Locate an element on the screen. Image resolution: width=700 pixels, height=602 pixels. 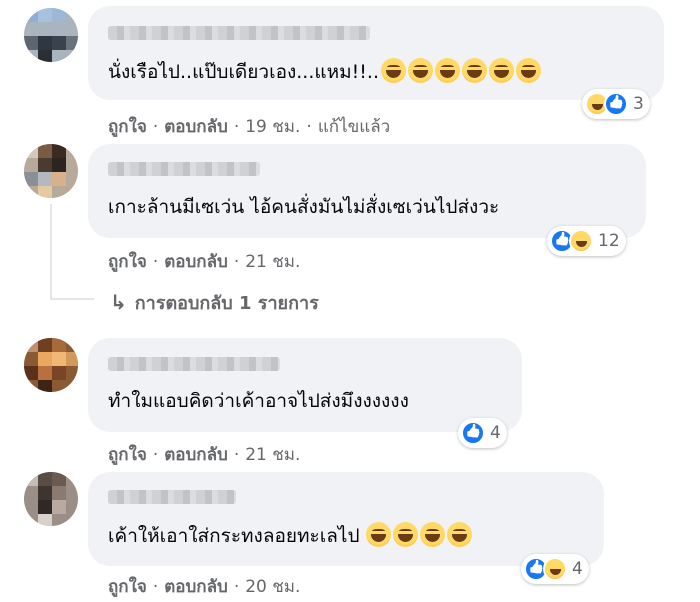
view-replies-link: ↳ การตอบกลับ 1 รายการ is located at coordinates (214, 302).